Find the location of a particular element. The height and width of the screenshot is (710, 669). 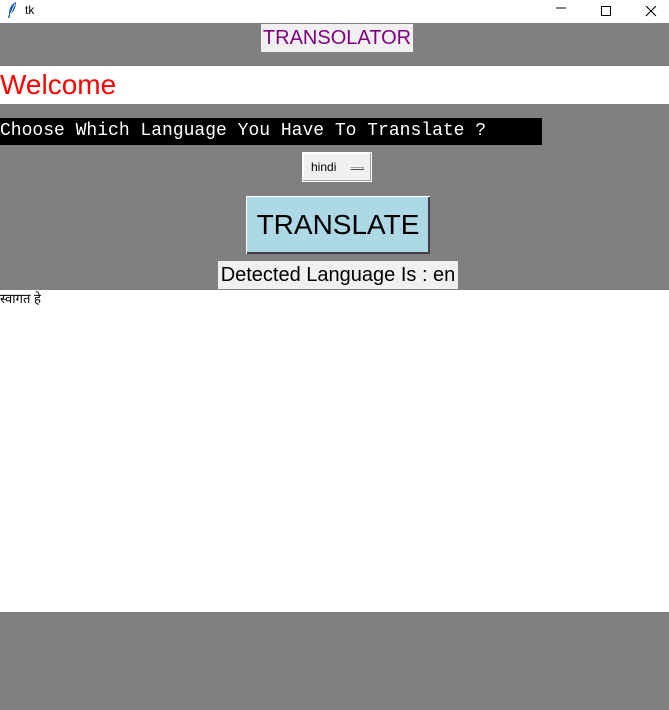

maximize-icon is located at coordinates (606, 11).